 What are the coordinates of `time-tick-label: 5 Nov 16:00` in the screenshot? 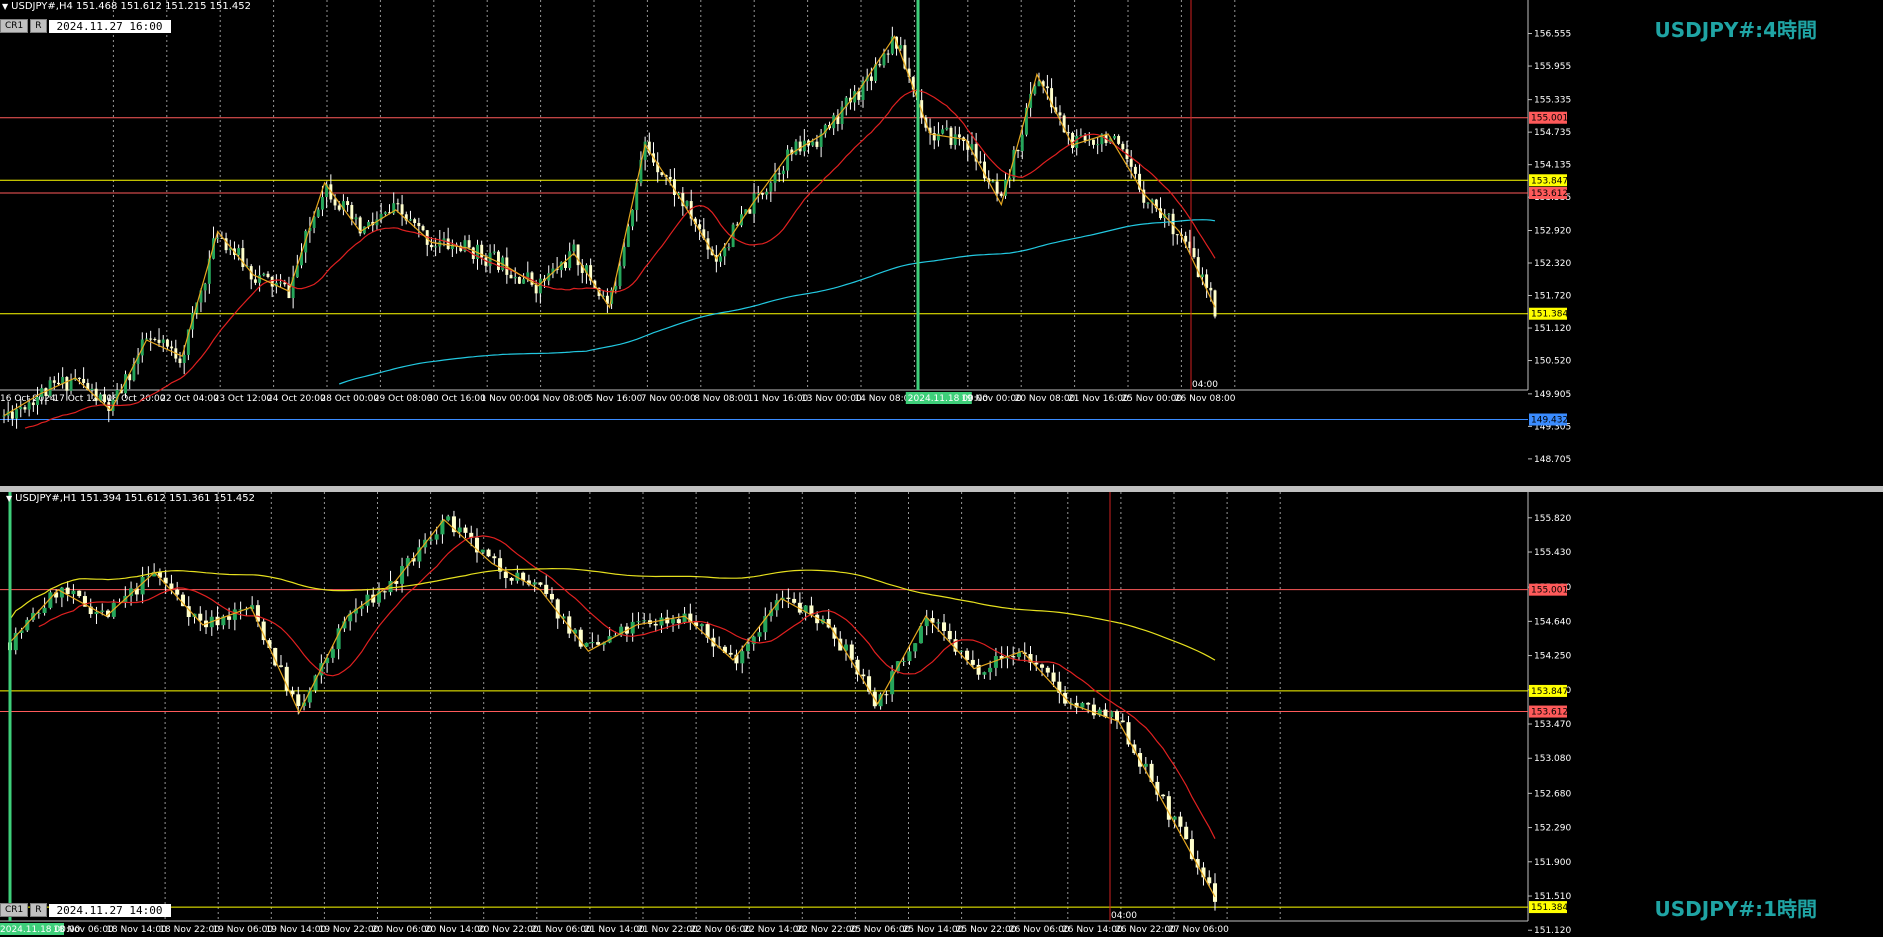 It's located at (614, 399).